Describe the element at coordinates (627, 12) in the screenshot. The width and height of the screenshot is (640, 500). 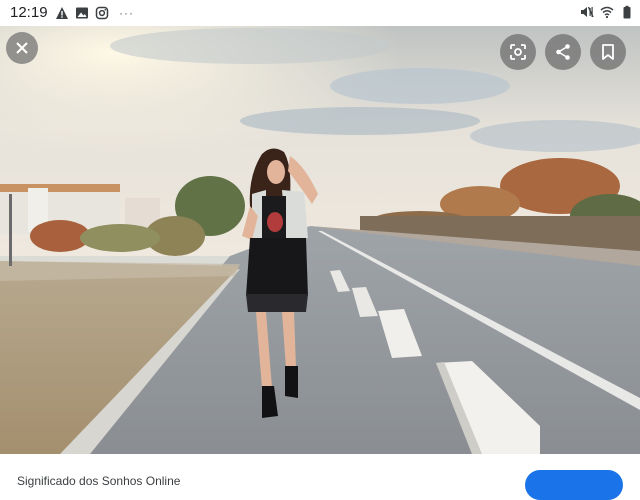
I see `battery-icon` at that location.